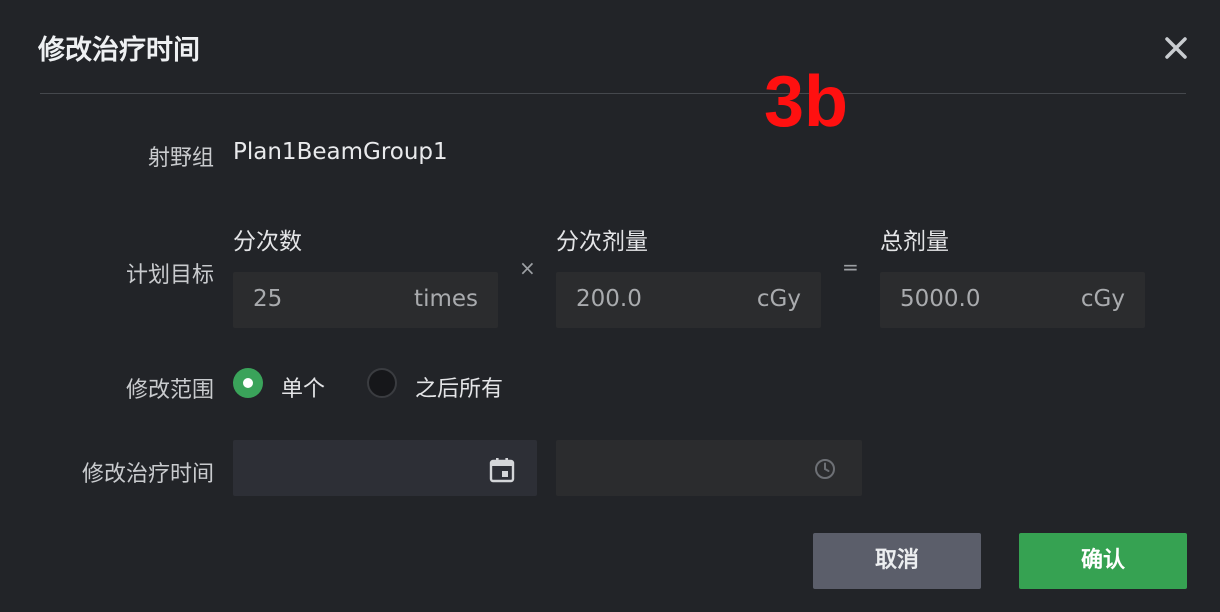 Image resolution: width=1220 pixels, height=612 pixels. What do you see at coordinates (1102, 299) in the screenshot?
I see `total-dose-unit: cGy` at bounding box center [1102, 299].